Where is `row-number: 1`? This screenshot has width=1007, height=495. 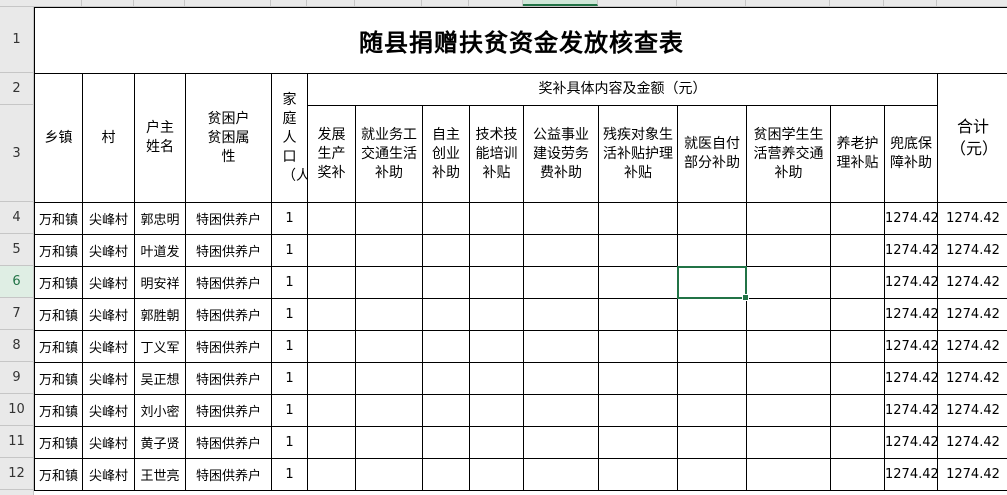
row-number: 1 is located at coordinates (16, 40).